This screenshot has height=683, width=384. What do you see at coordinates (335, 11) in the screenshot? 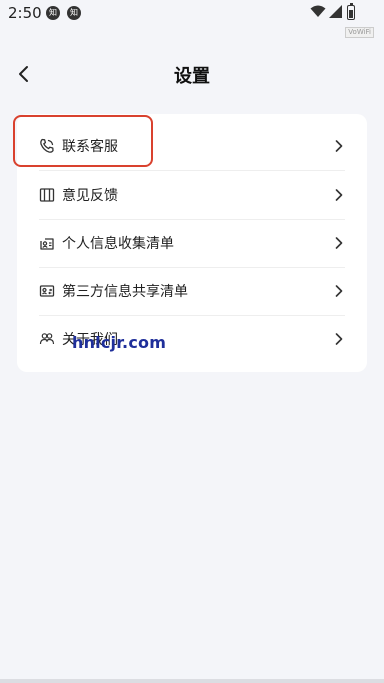
I see `signal-icon` at bounding box center [335, 11].